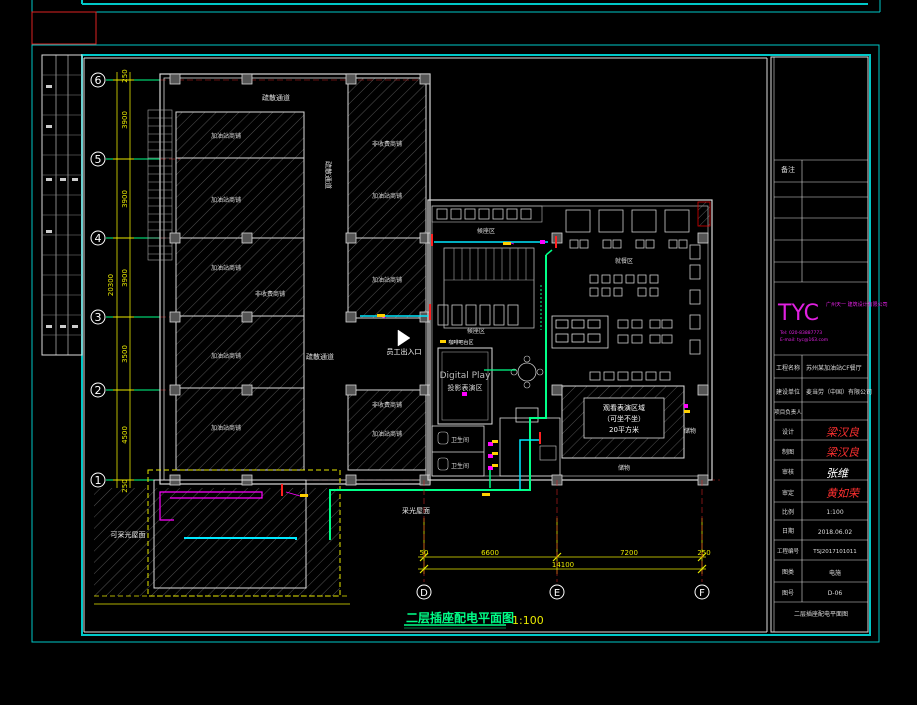 The width and height of the screenshot is (917, 705). What do you see at coordinates (788, 412) in the screenshot?
I see `tb-label-leader: 项目负责人` at bounding box center [788, 412].